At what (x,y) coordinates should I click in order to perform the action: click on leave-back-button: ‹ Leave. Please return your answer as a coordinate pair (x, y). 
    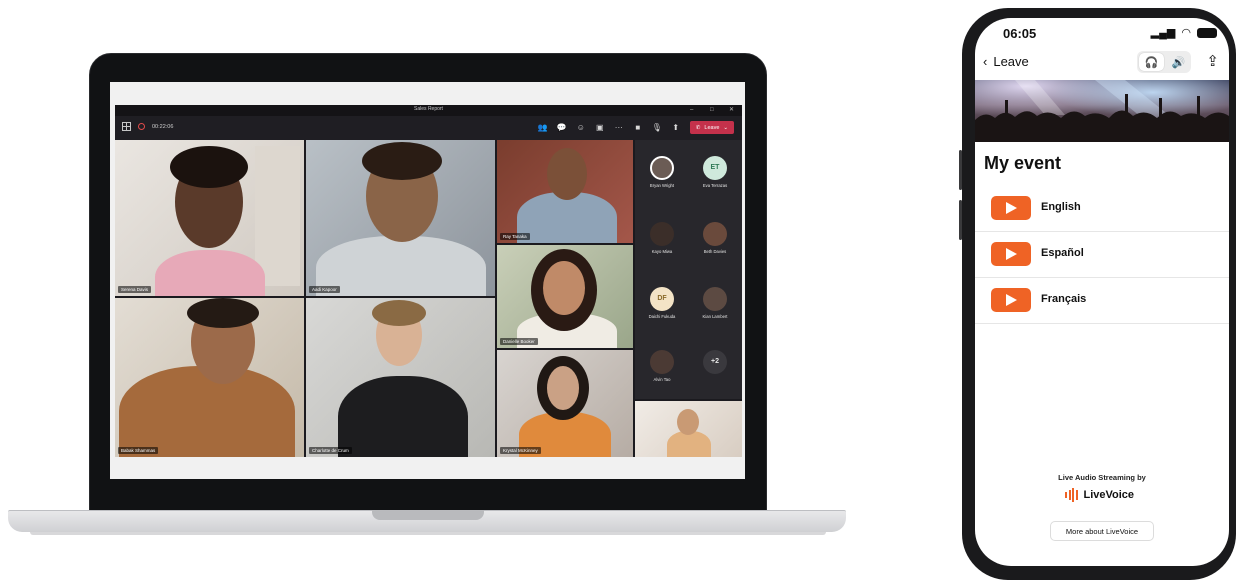
    Looking at the image, I should click on (1006, 61).